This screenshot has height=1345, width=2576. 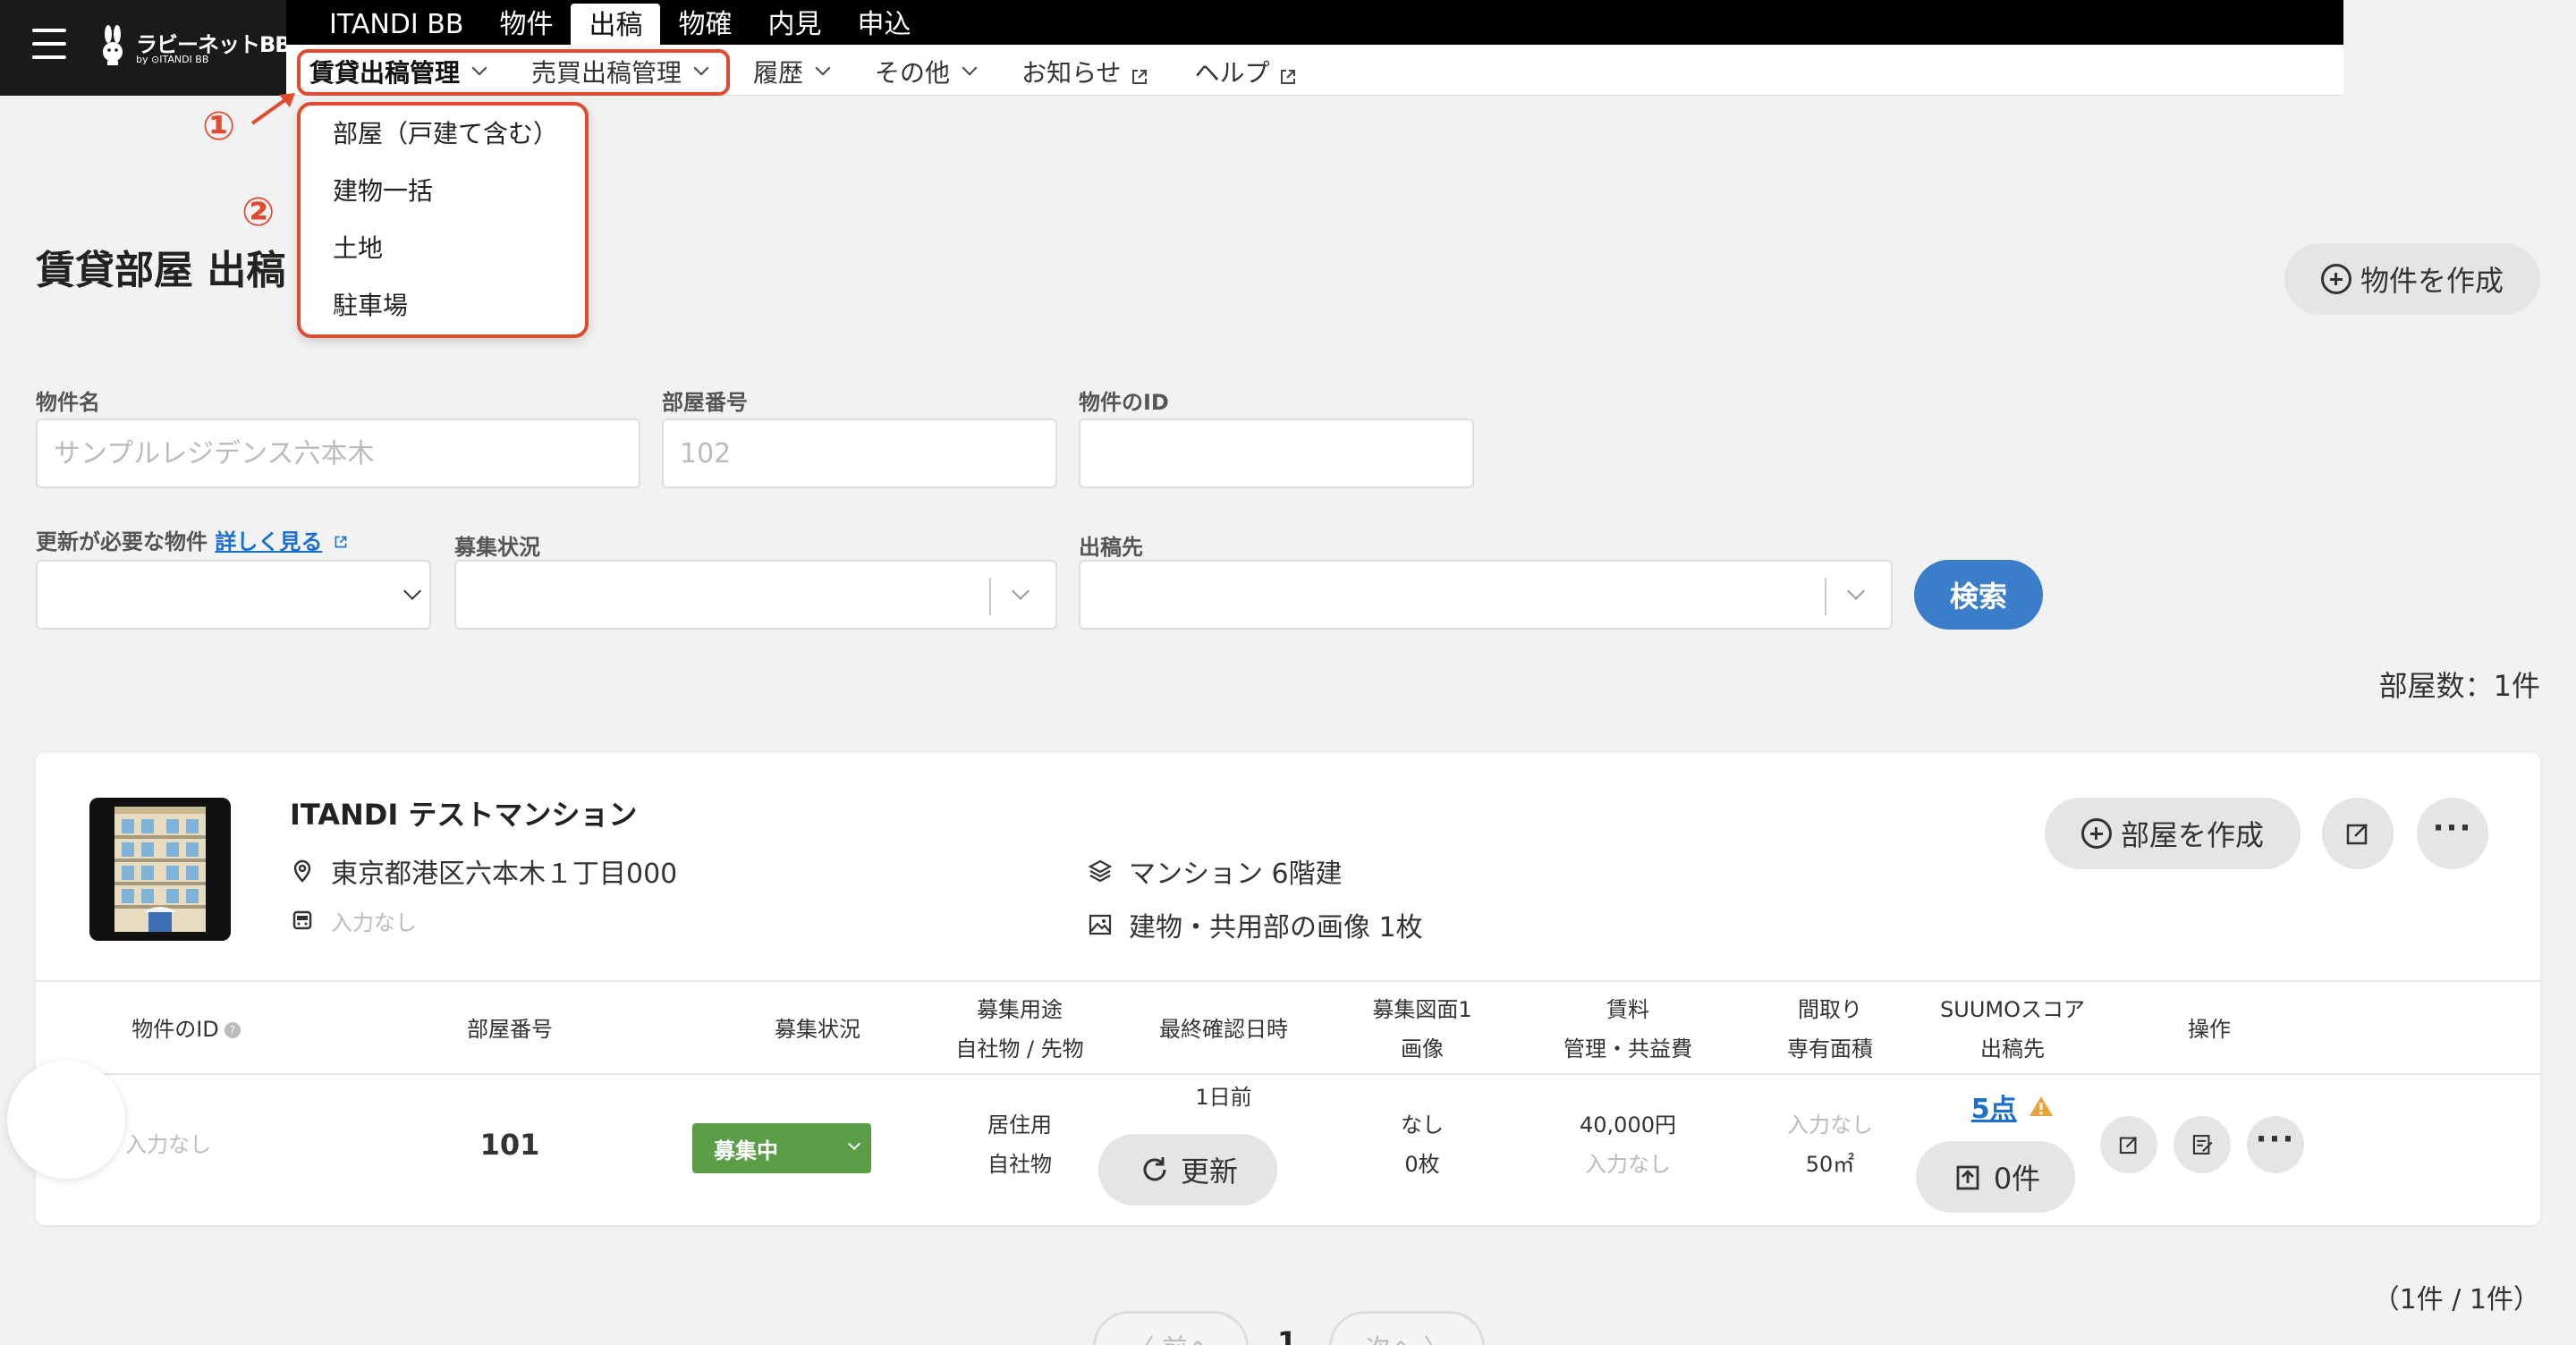 I want to click on room-number-input, so click(x=859, y=453).